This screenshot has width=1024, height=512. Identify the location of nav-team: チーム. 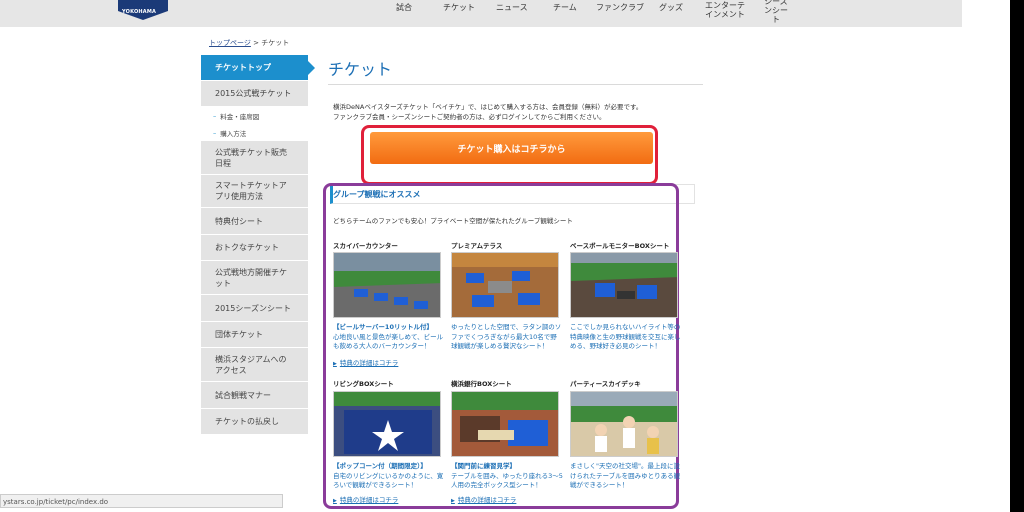
(565, 7).